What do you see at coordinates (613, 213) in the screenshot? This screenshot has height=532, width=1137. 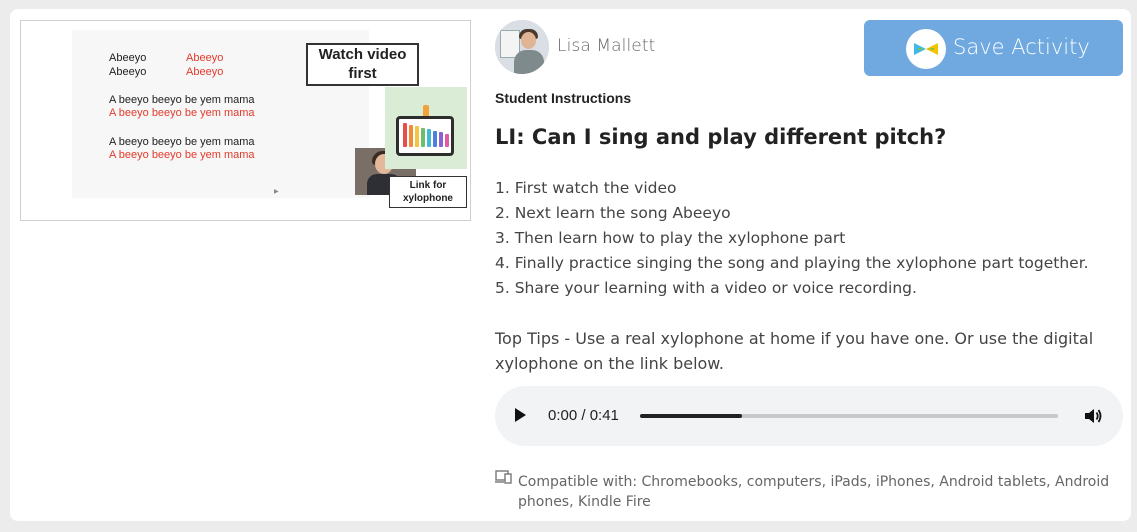 I see `step-item: 2. Next learn the song Abeeyo` at bounding box center [613, 213].